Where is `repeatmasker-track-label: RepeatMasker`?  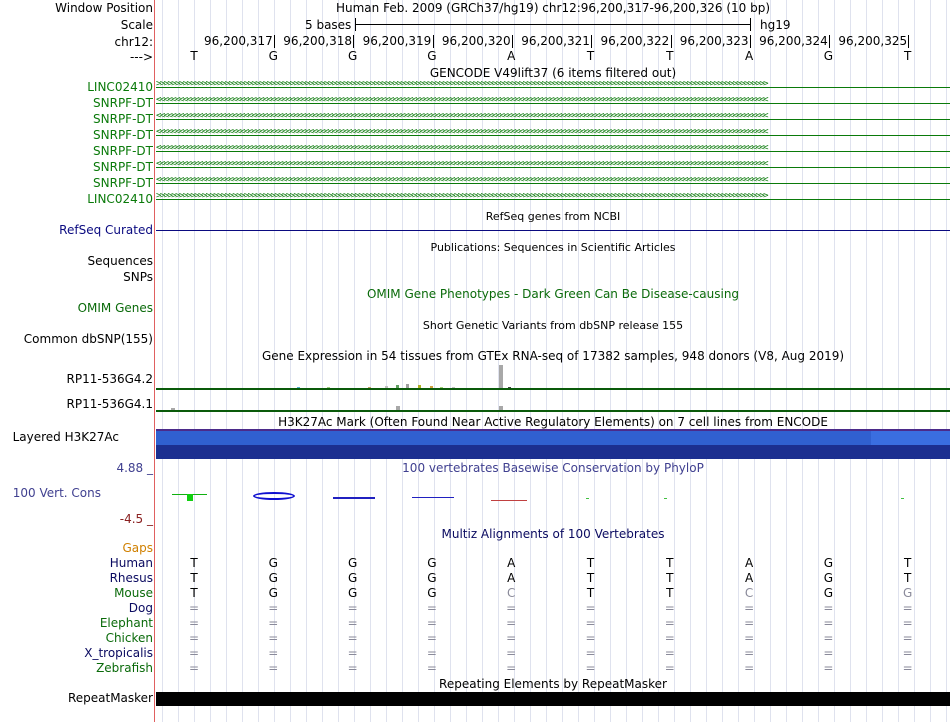
repeatmasker-track-label: RepeatMasker is located at coordinates (110, 698).